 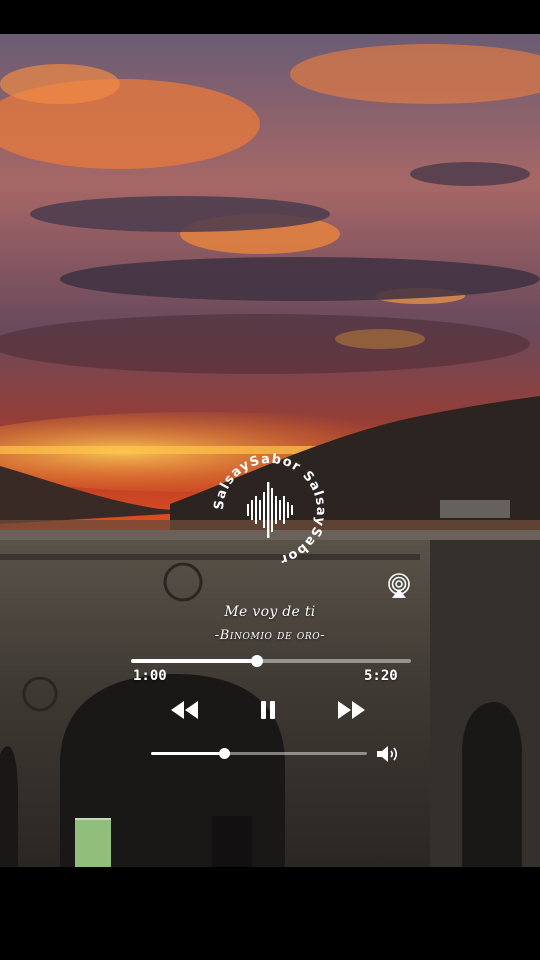 I want to click on rewind-button, so click(x=185, y=710).